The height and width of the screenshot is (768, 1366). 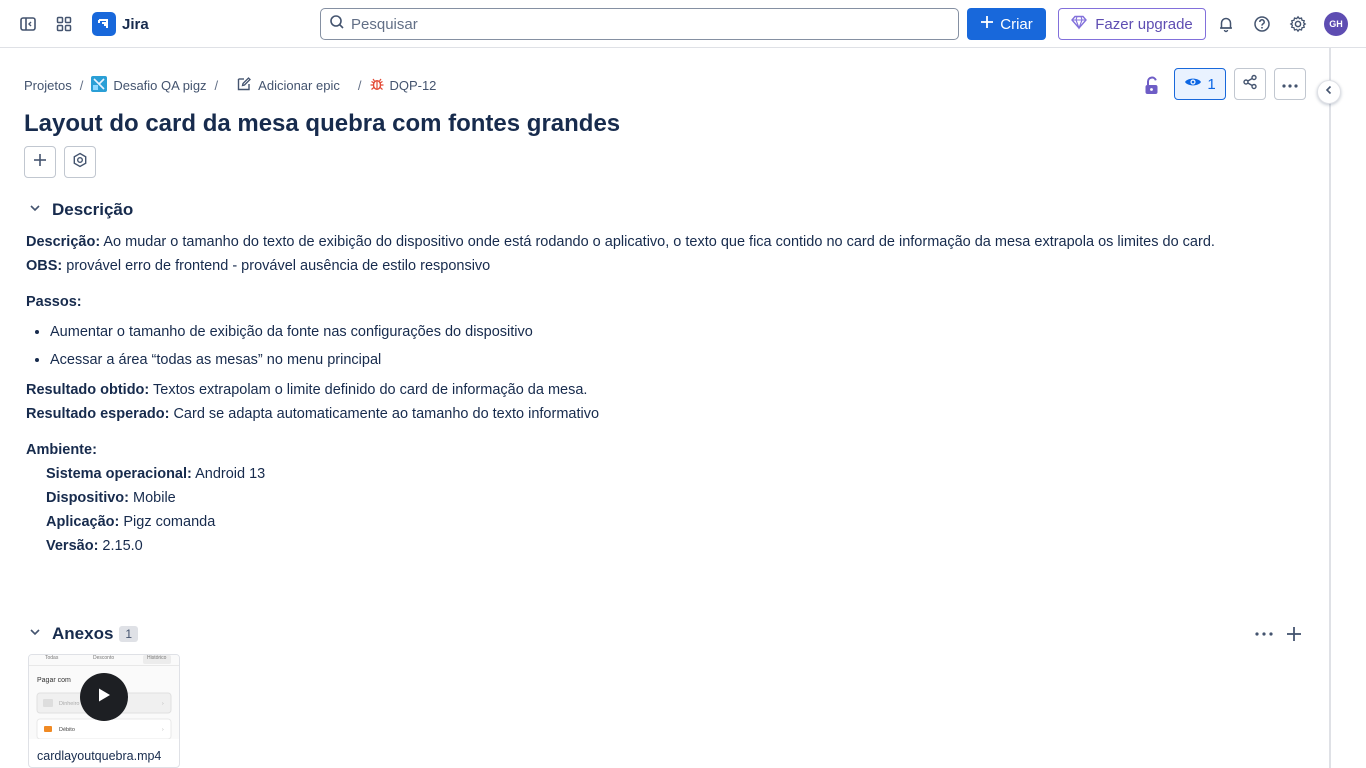 I want to click on diamond-icon, so click(x=1079, y=24).